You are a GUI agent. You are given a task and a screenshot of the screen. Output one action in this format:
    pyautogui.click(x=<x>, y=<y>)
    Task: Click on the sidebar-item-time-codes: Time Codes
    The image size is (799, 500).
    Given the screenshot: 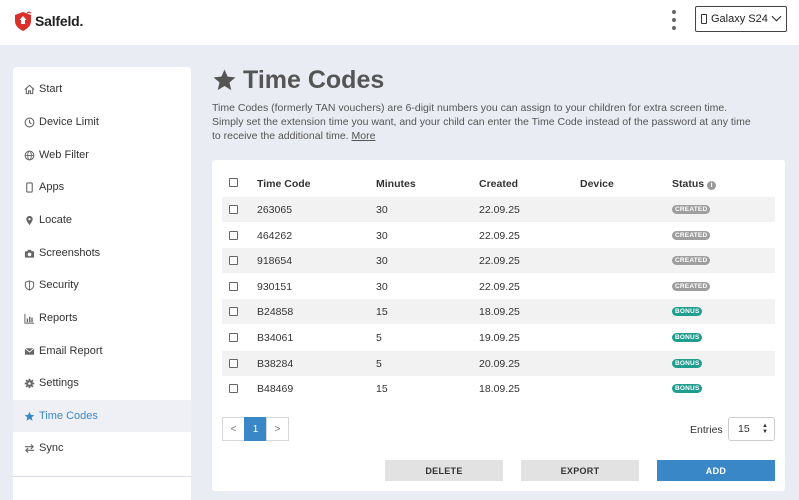 What is the action you would take?
    pyautogui.click(x=102, y=416)
    